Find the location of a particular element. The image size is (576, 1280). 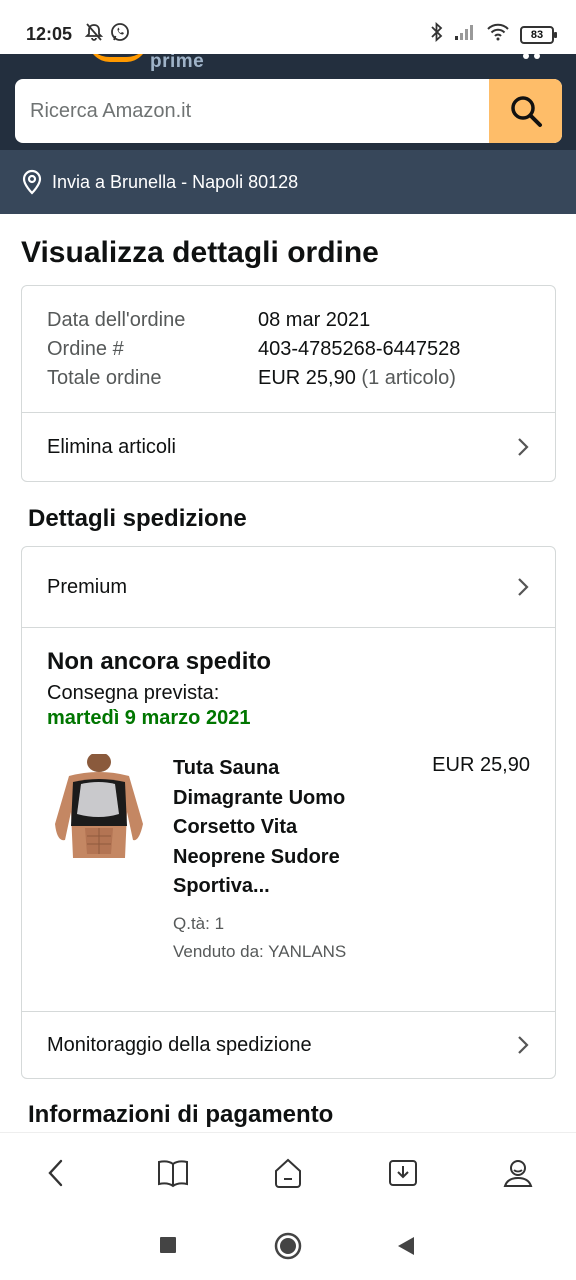

book-icon is located at coordinates (173, 1174).